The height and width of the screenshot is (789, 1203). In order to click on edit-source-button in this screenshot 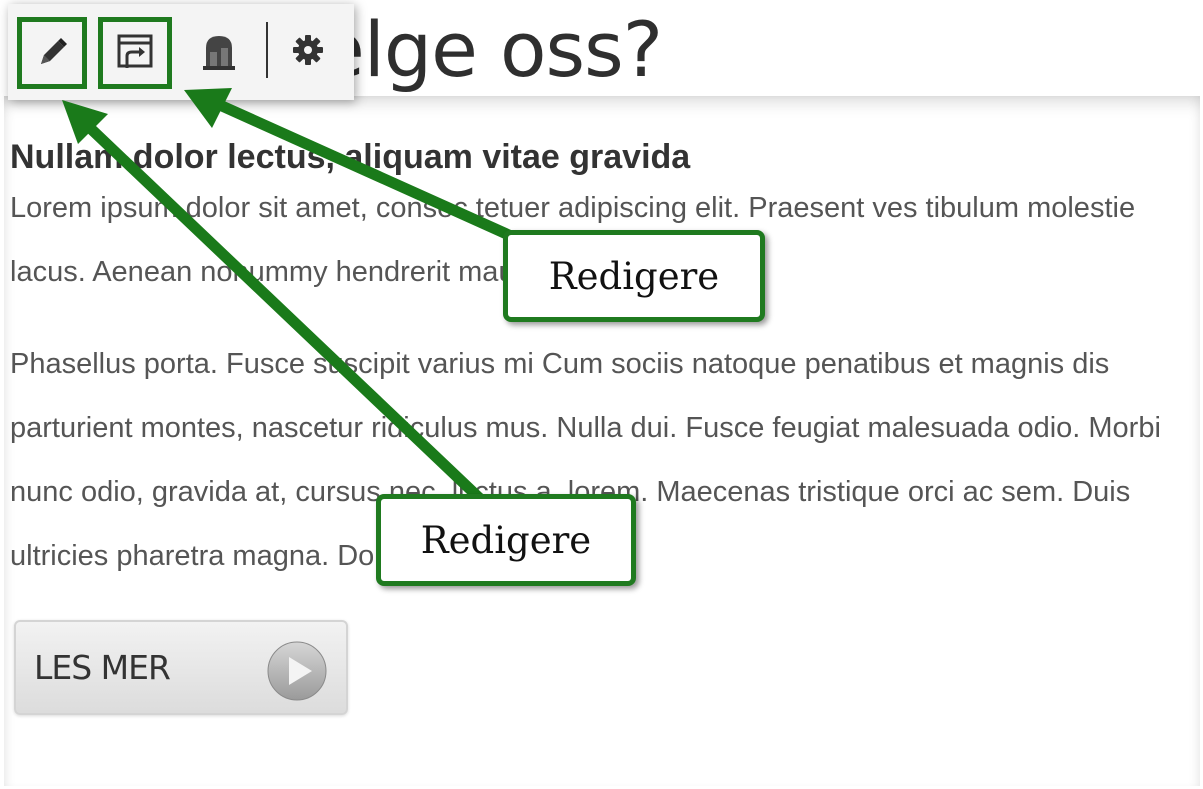, I will do `click(135, 53)`.